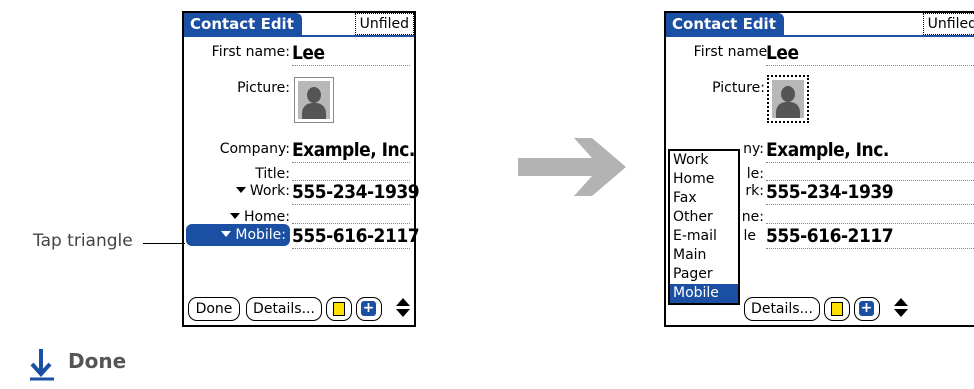  What do you see at coordinates (704, 198) in the screenshot?
I see `popup-item-fax: Fax` at bounding box center [704, 198].